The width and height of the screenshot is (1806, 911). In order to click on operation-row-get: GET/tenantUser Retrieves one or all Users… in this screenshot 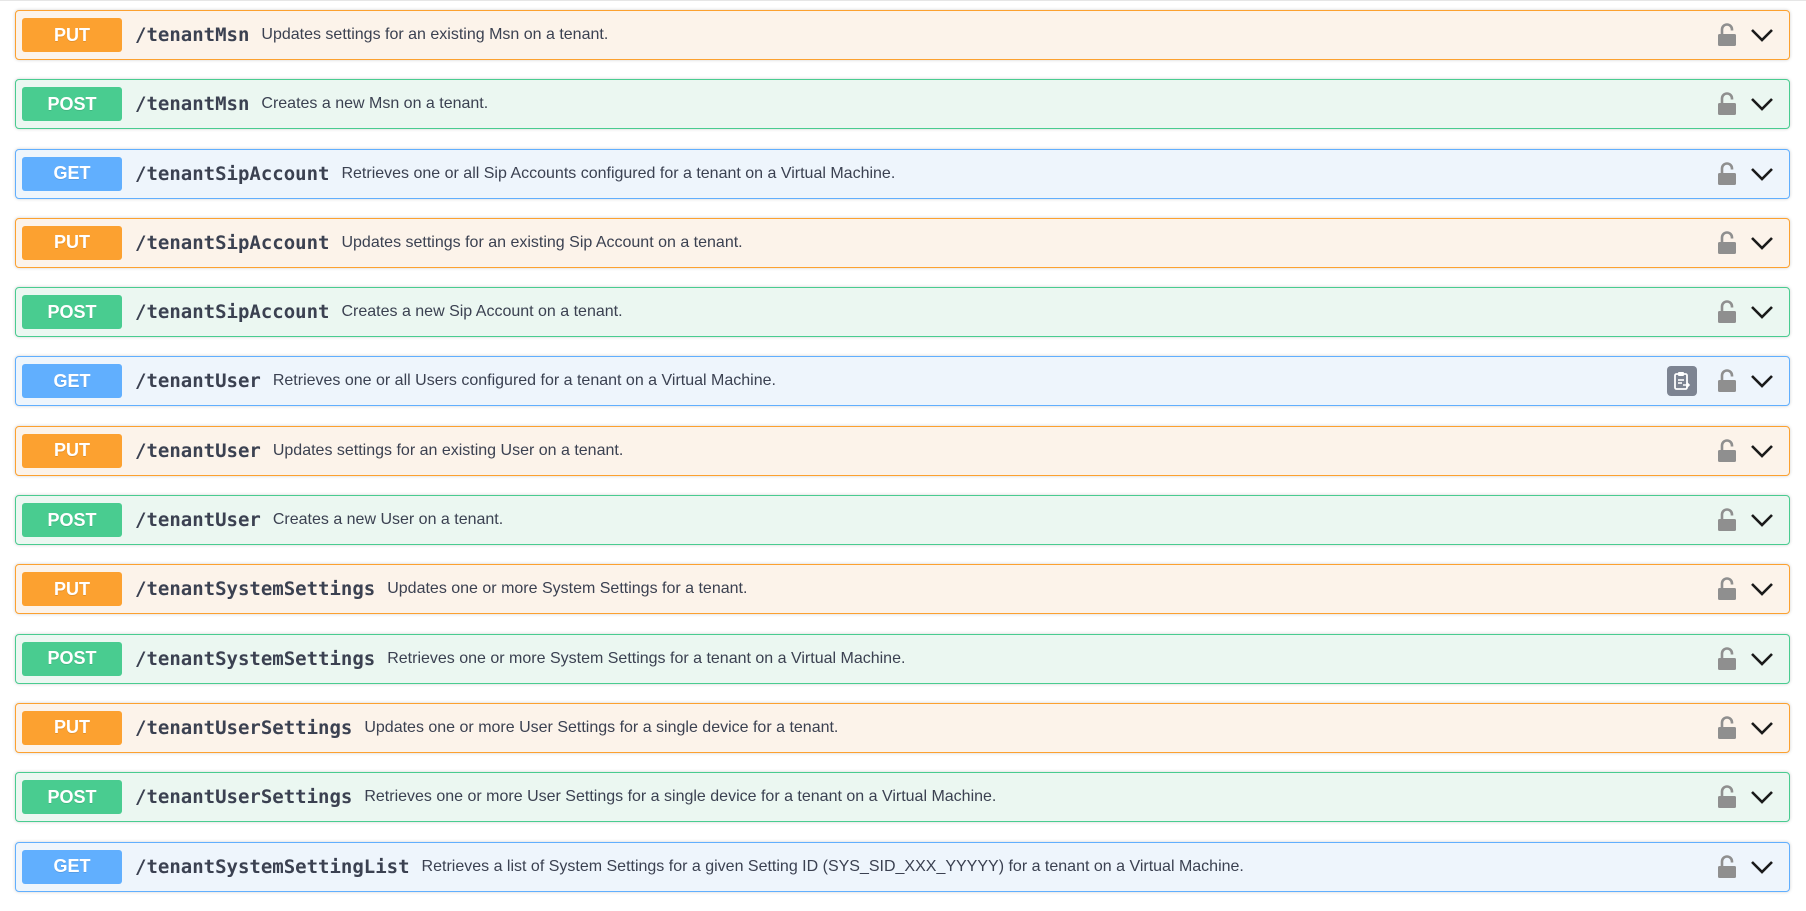, I will do `click(902, 381)`.